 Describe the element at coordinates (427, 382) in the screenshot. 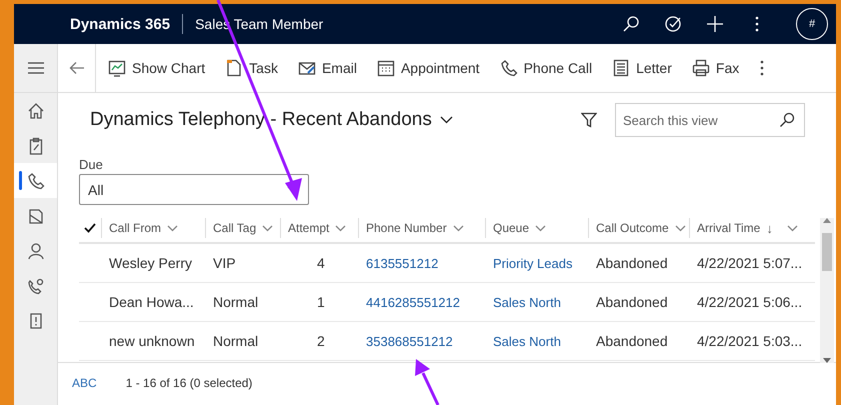

I see `annotation-arrow` at that location.